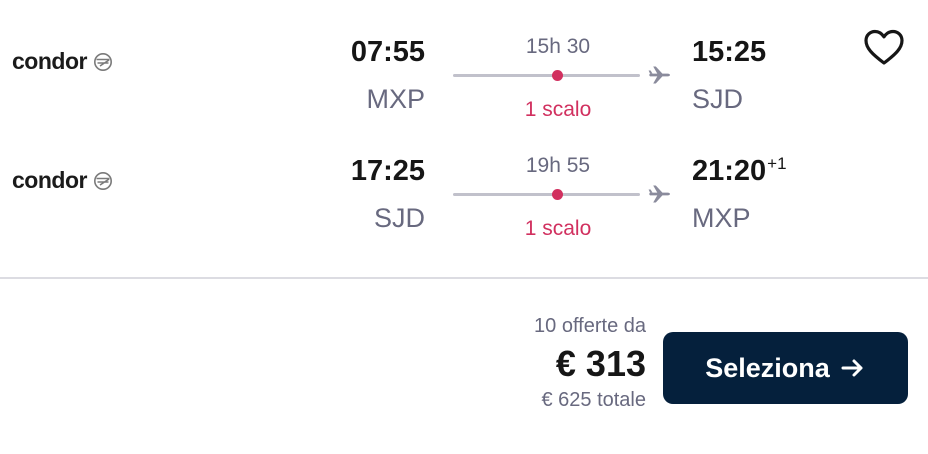 This screenshot has height=454, width=928. I want to click on divider, so click(464, 278).